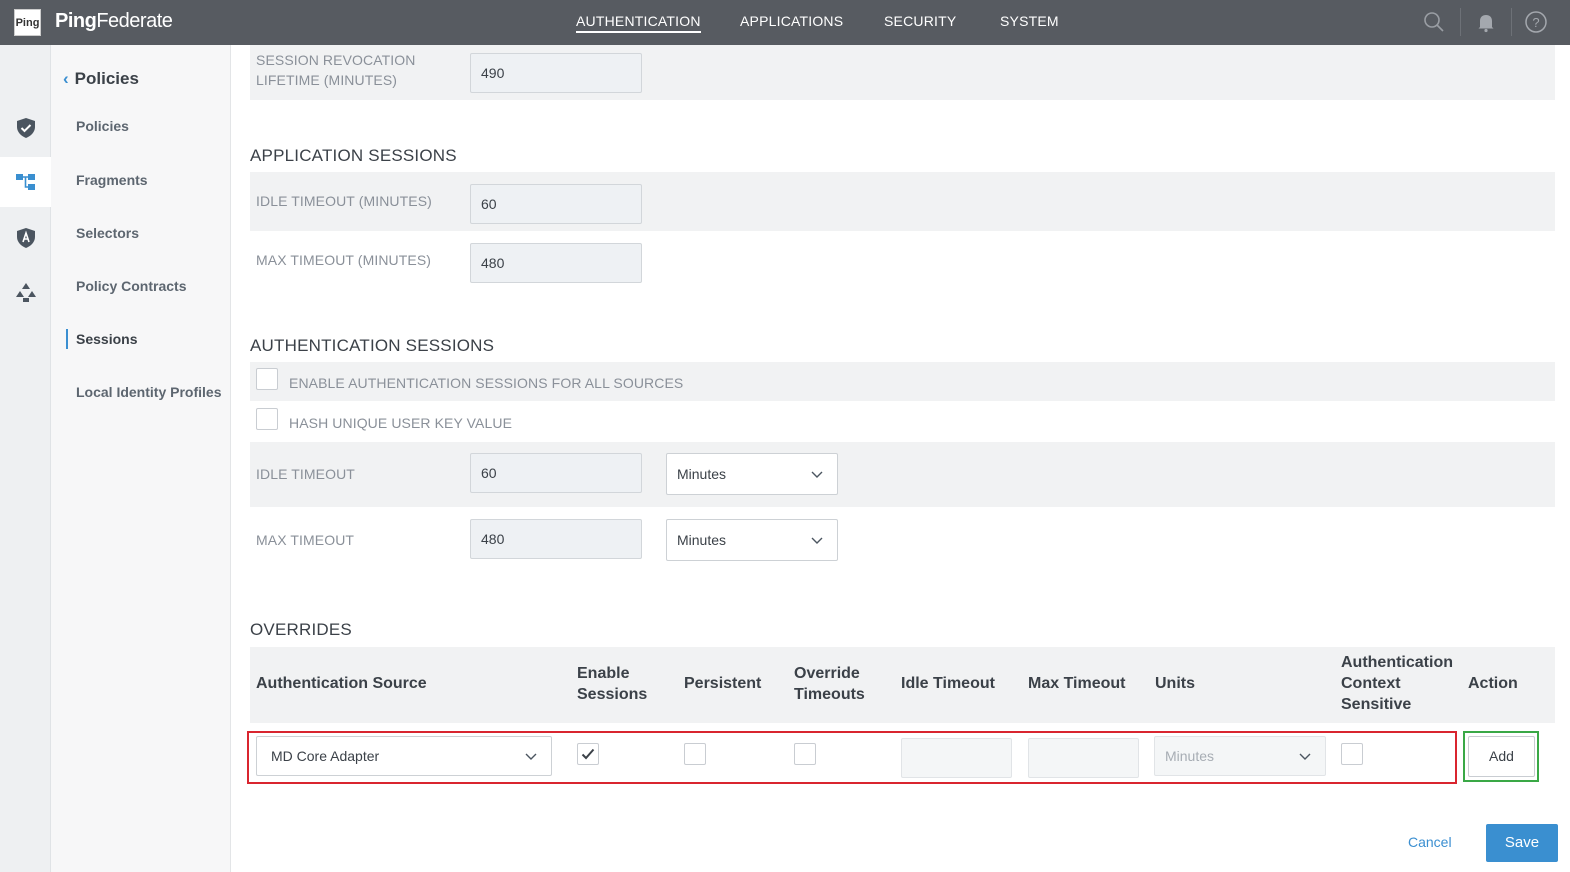 The width and height of the screenshot is (1570, 872). Describe the element at coordinates (948, 683) in the screenshot. I see `col-idle-timeout: Idle Timeout` at that location.